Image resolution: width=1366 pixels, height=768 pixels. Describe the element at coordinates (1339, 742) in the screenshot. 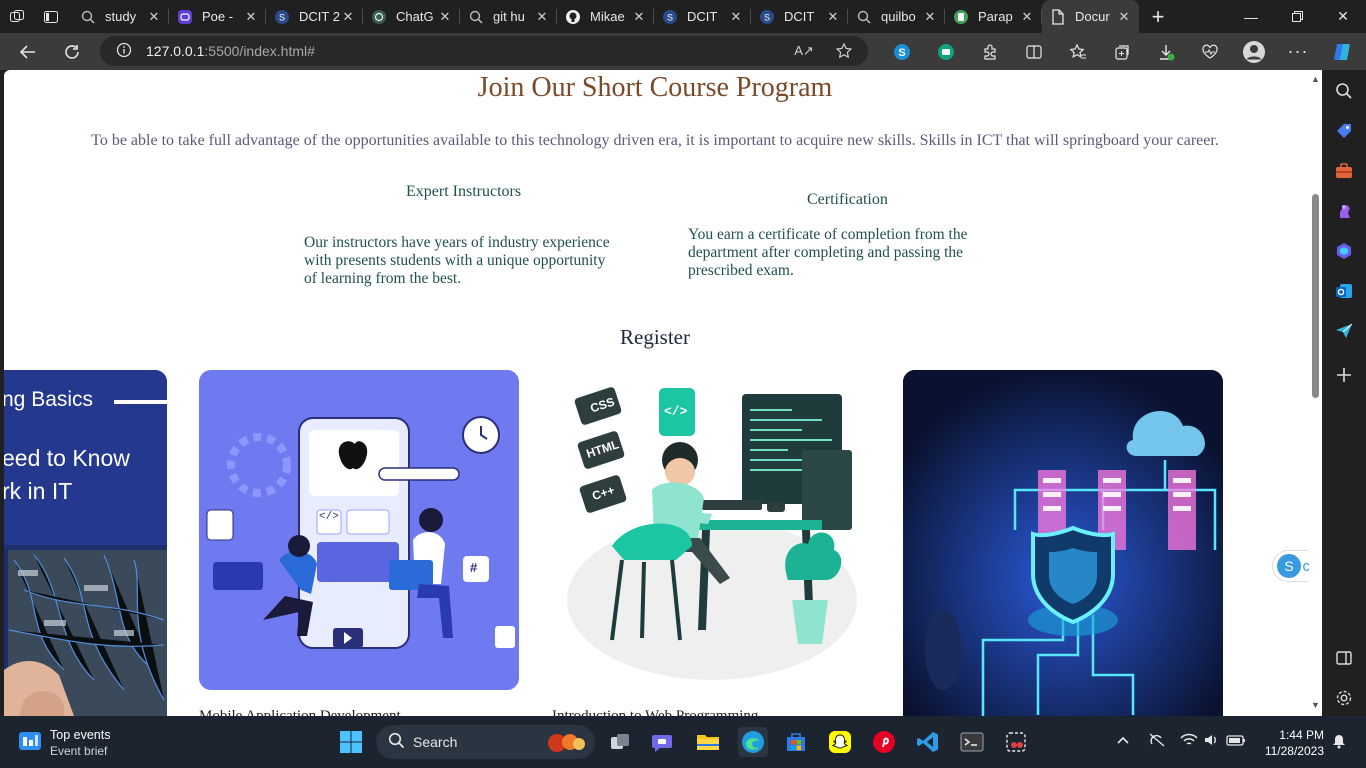

I see `notifications-bell-icon` at that location.